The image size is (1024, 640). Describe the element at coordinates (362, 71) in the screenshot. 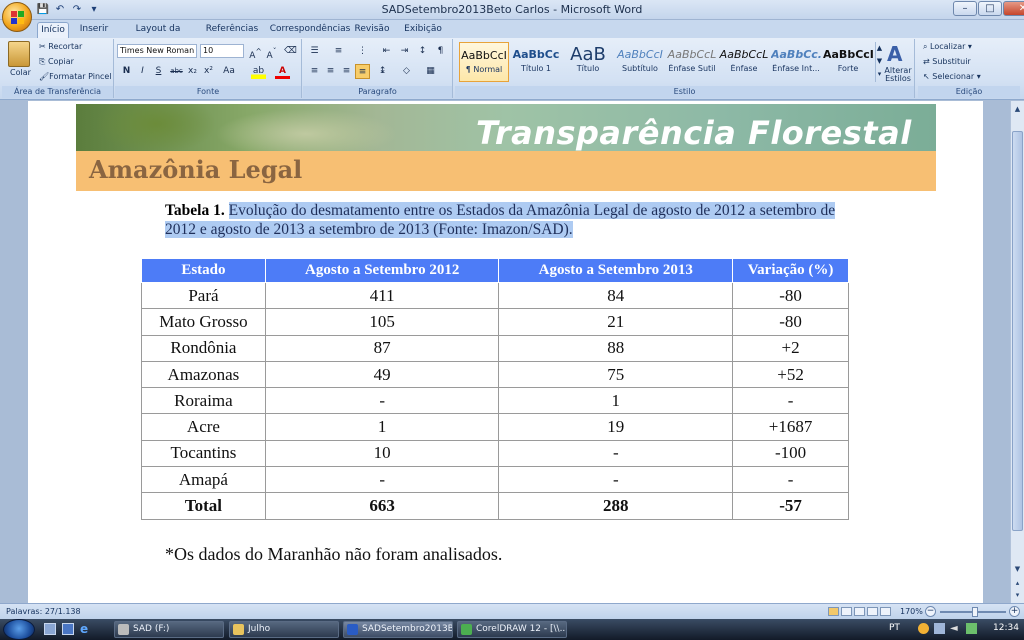

I see `justify-icon: ≡` at that location.